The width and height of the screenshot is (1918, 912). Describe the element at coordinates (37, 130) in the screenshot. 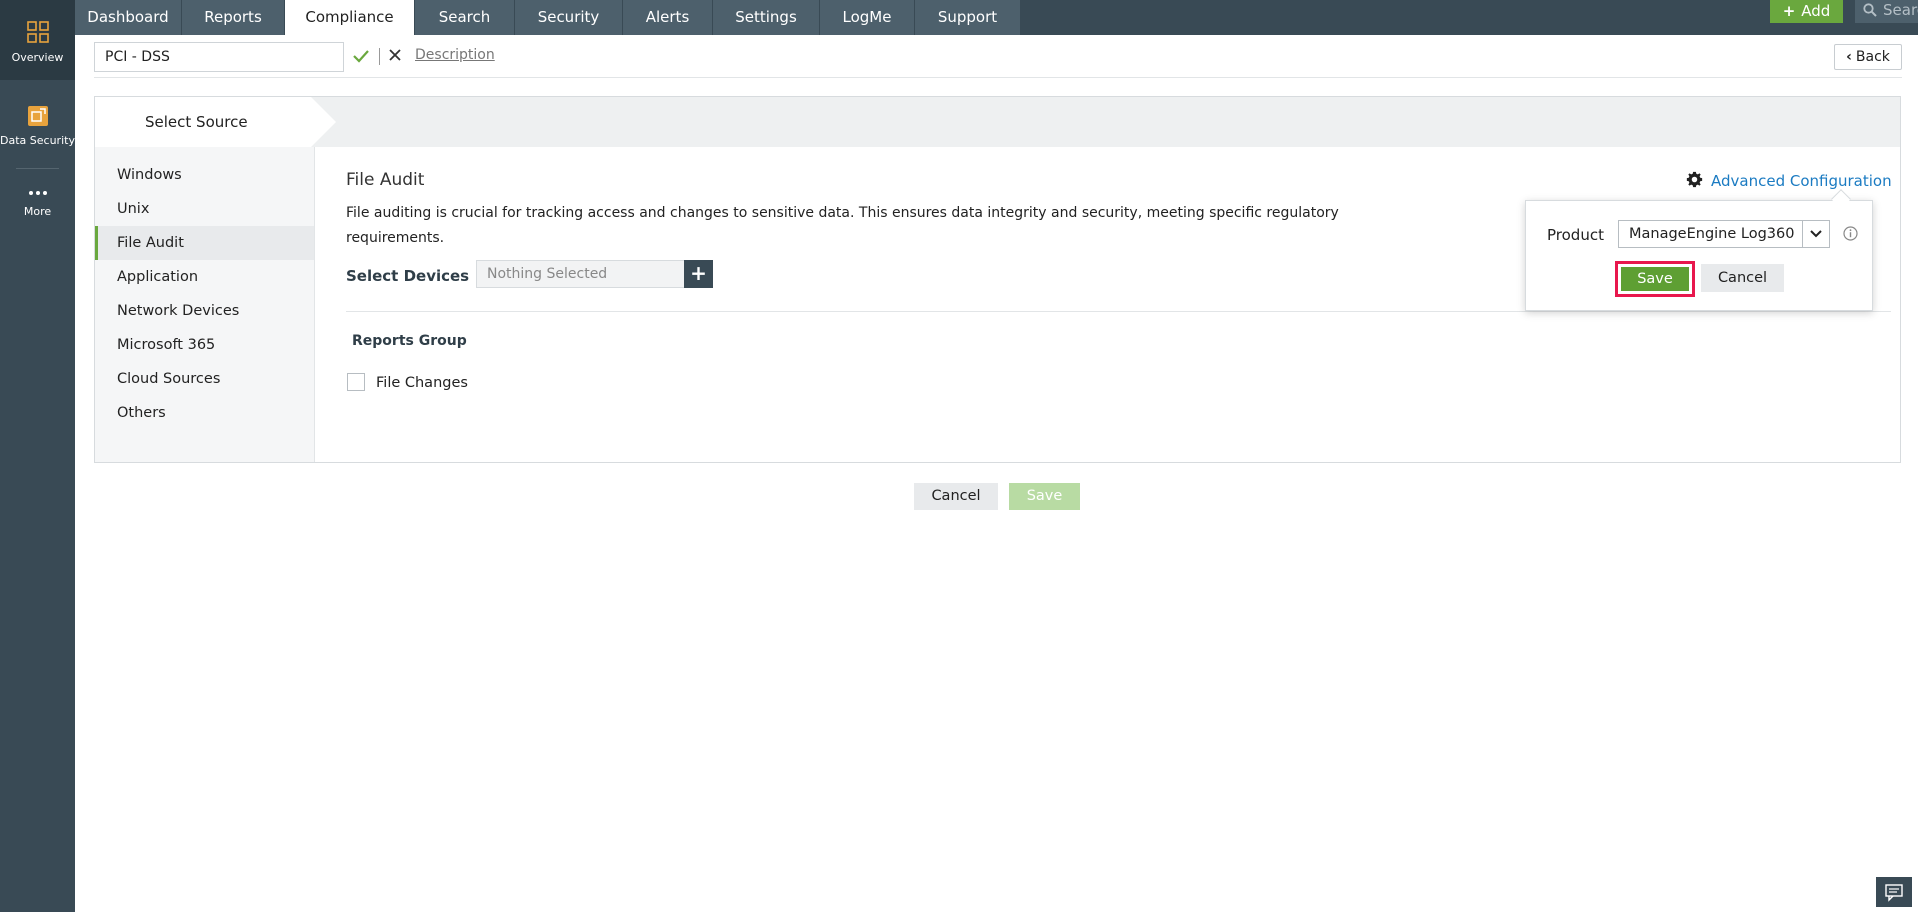

I see `rail-item-data-security: Data Security` at that location.